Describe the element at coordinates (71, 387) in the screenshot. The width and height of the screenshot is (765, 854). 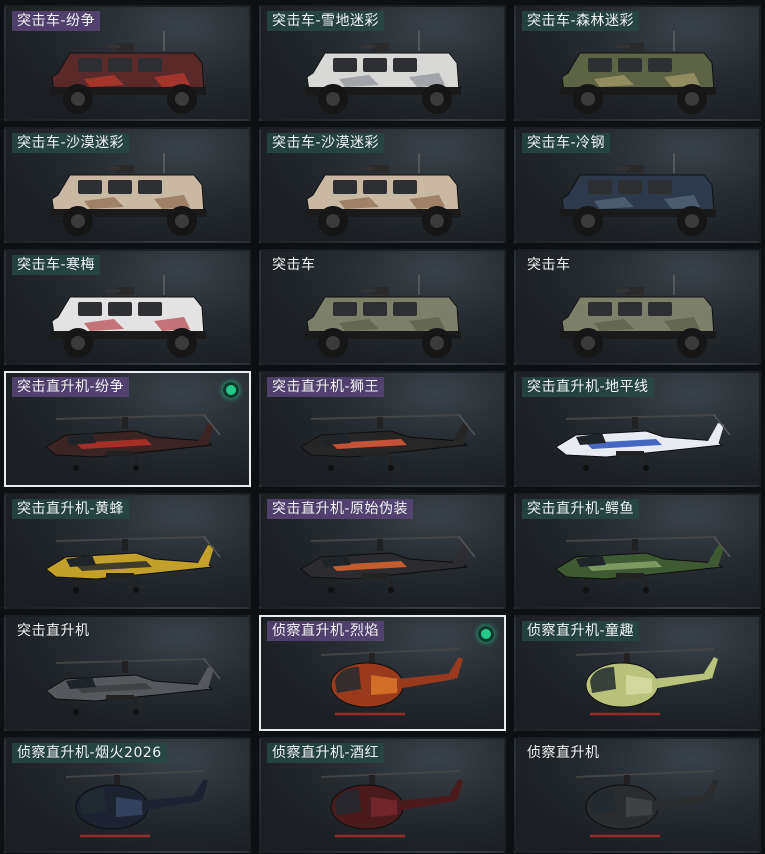
I see `skin-name-label: 突击直升机-纷争` at that location.